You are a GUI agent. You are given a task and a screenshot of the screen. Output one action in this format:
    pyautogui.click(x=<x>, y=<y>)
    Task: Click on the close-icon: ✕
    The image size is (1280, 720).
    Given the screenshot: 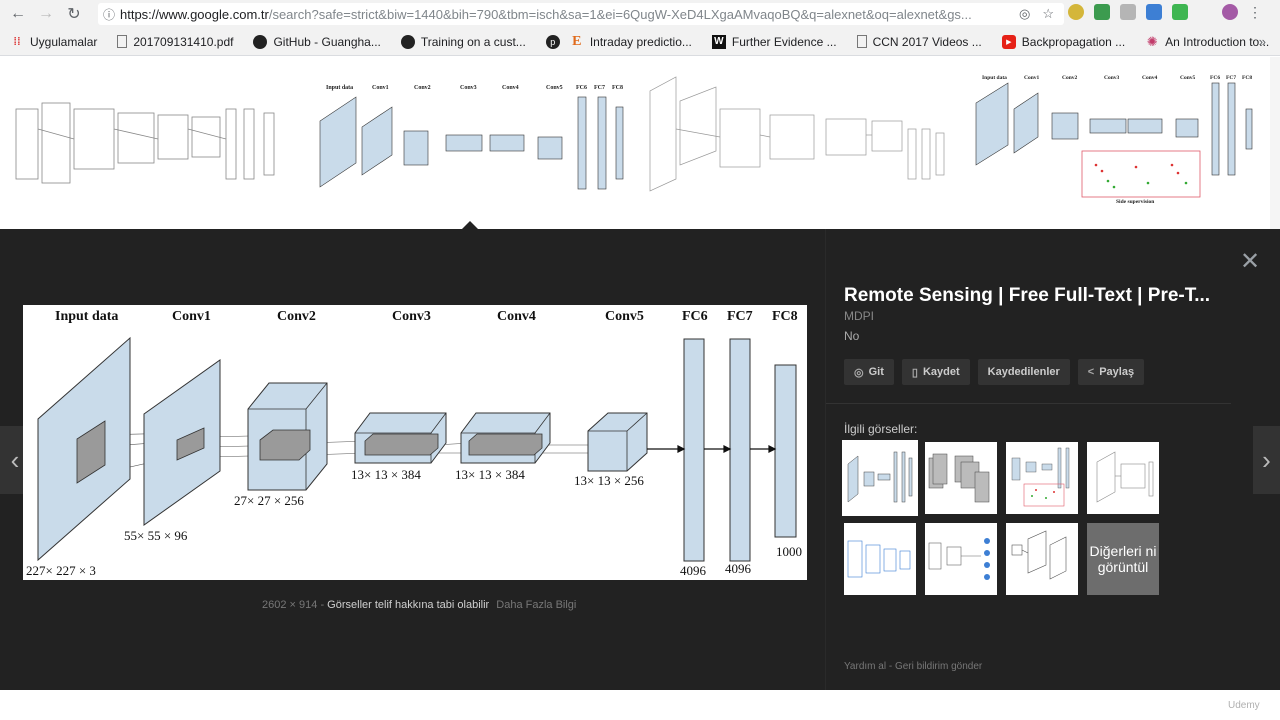 What is the action you would take?
    pyautogui.click(x=1250, y=261)
    